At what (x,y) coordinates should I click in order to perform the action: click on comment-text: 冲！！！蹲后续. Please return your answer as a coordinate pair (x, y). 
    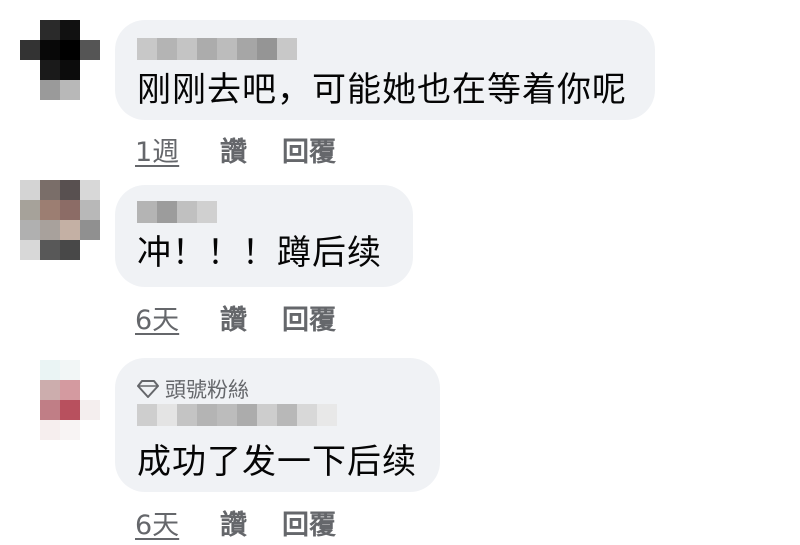
    Looking at the image, I should click on (259, 253).